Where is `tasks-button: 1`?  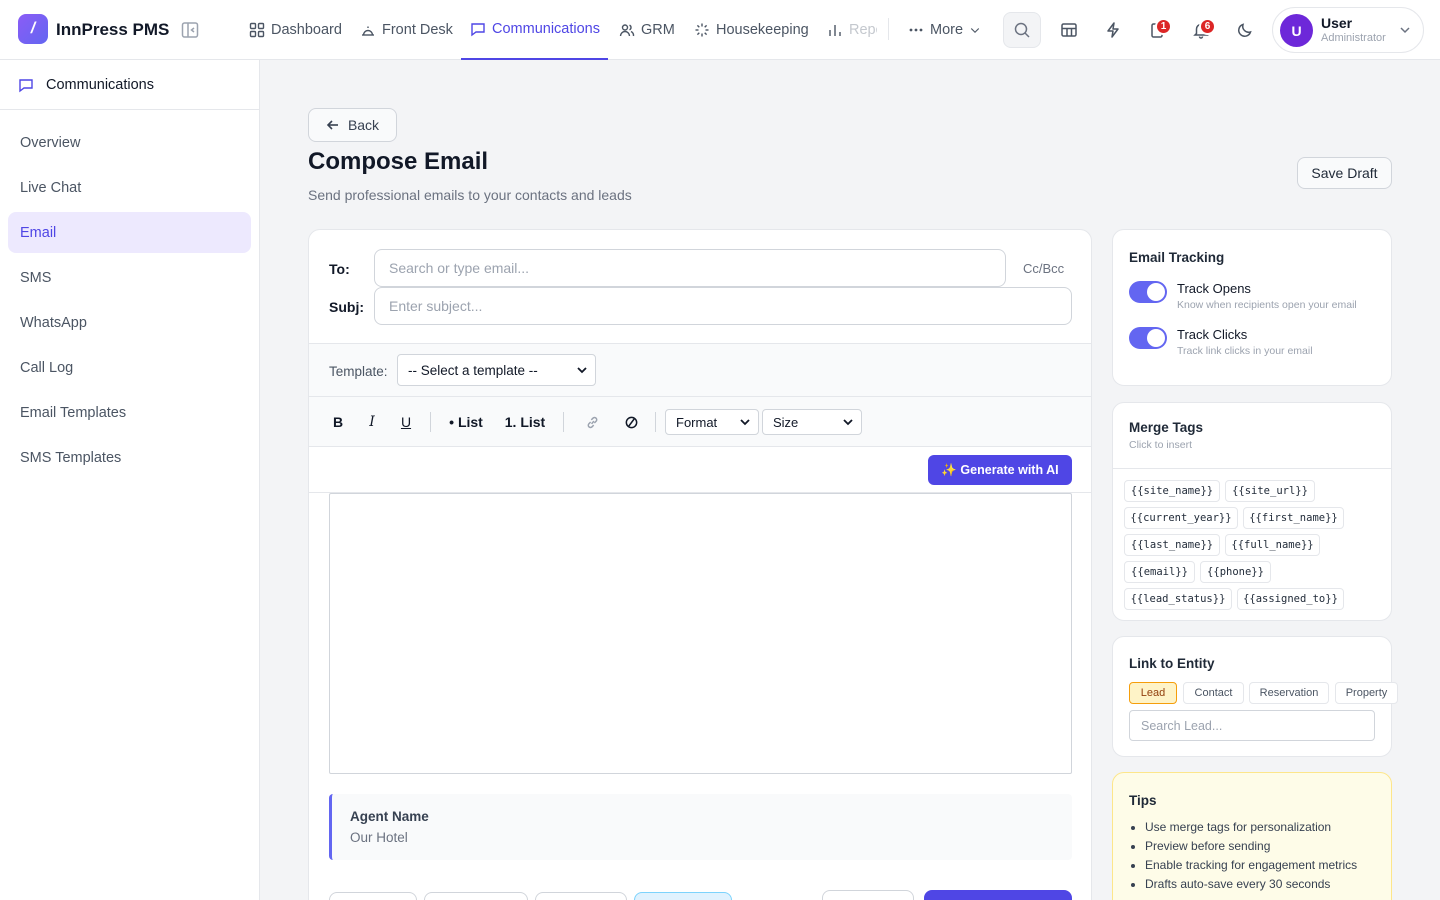 tasks-button: 1 is located at coordinates (1157, 30).